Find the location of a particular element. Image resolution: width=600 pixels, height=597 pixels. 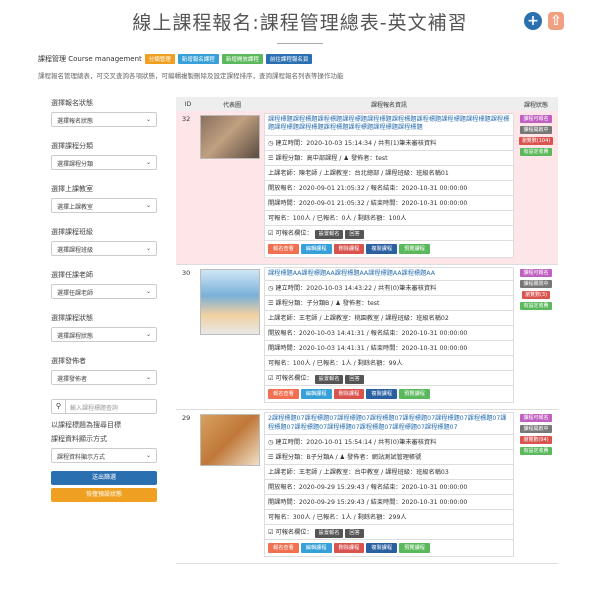

submit-filter-button: 送出篩選 is located at coordinates (104, 478).